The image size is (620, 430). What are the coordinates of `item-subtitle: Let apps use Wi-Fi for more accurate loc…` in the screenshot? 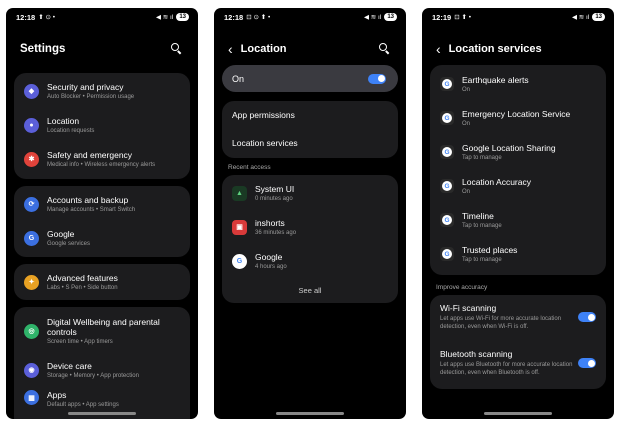 It's located at (501, 323).